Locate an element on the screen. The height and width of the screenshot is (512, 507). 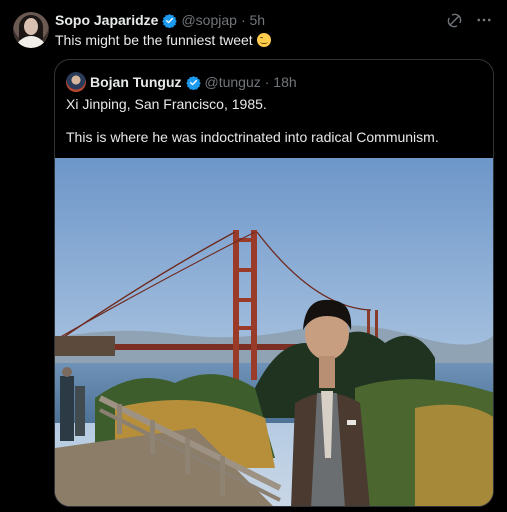
author-name: Sopo Japaridze is located at coordinates (106, 20).